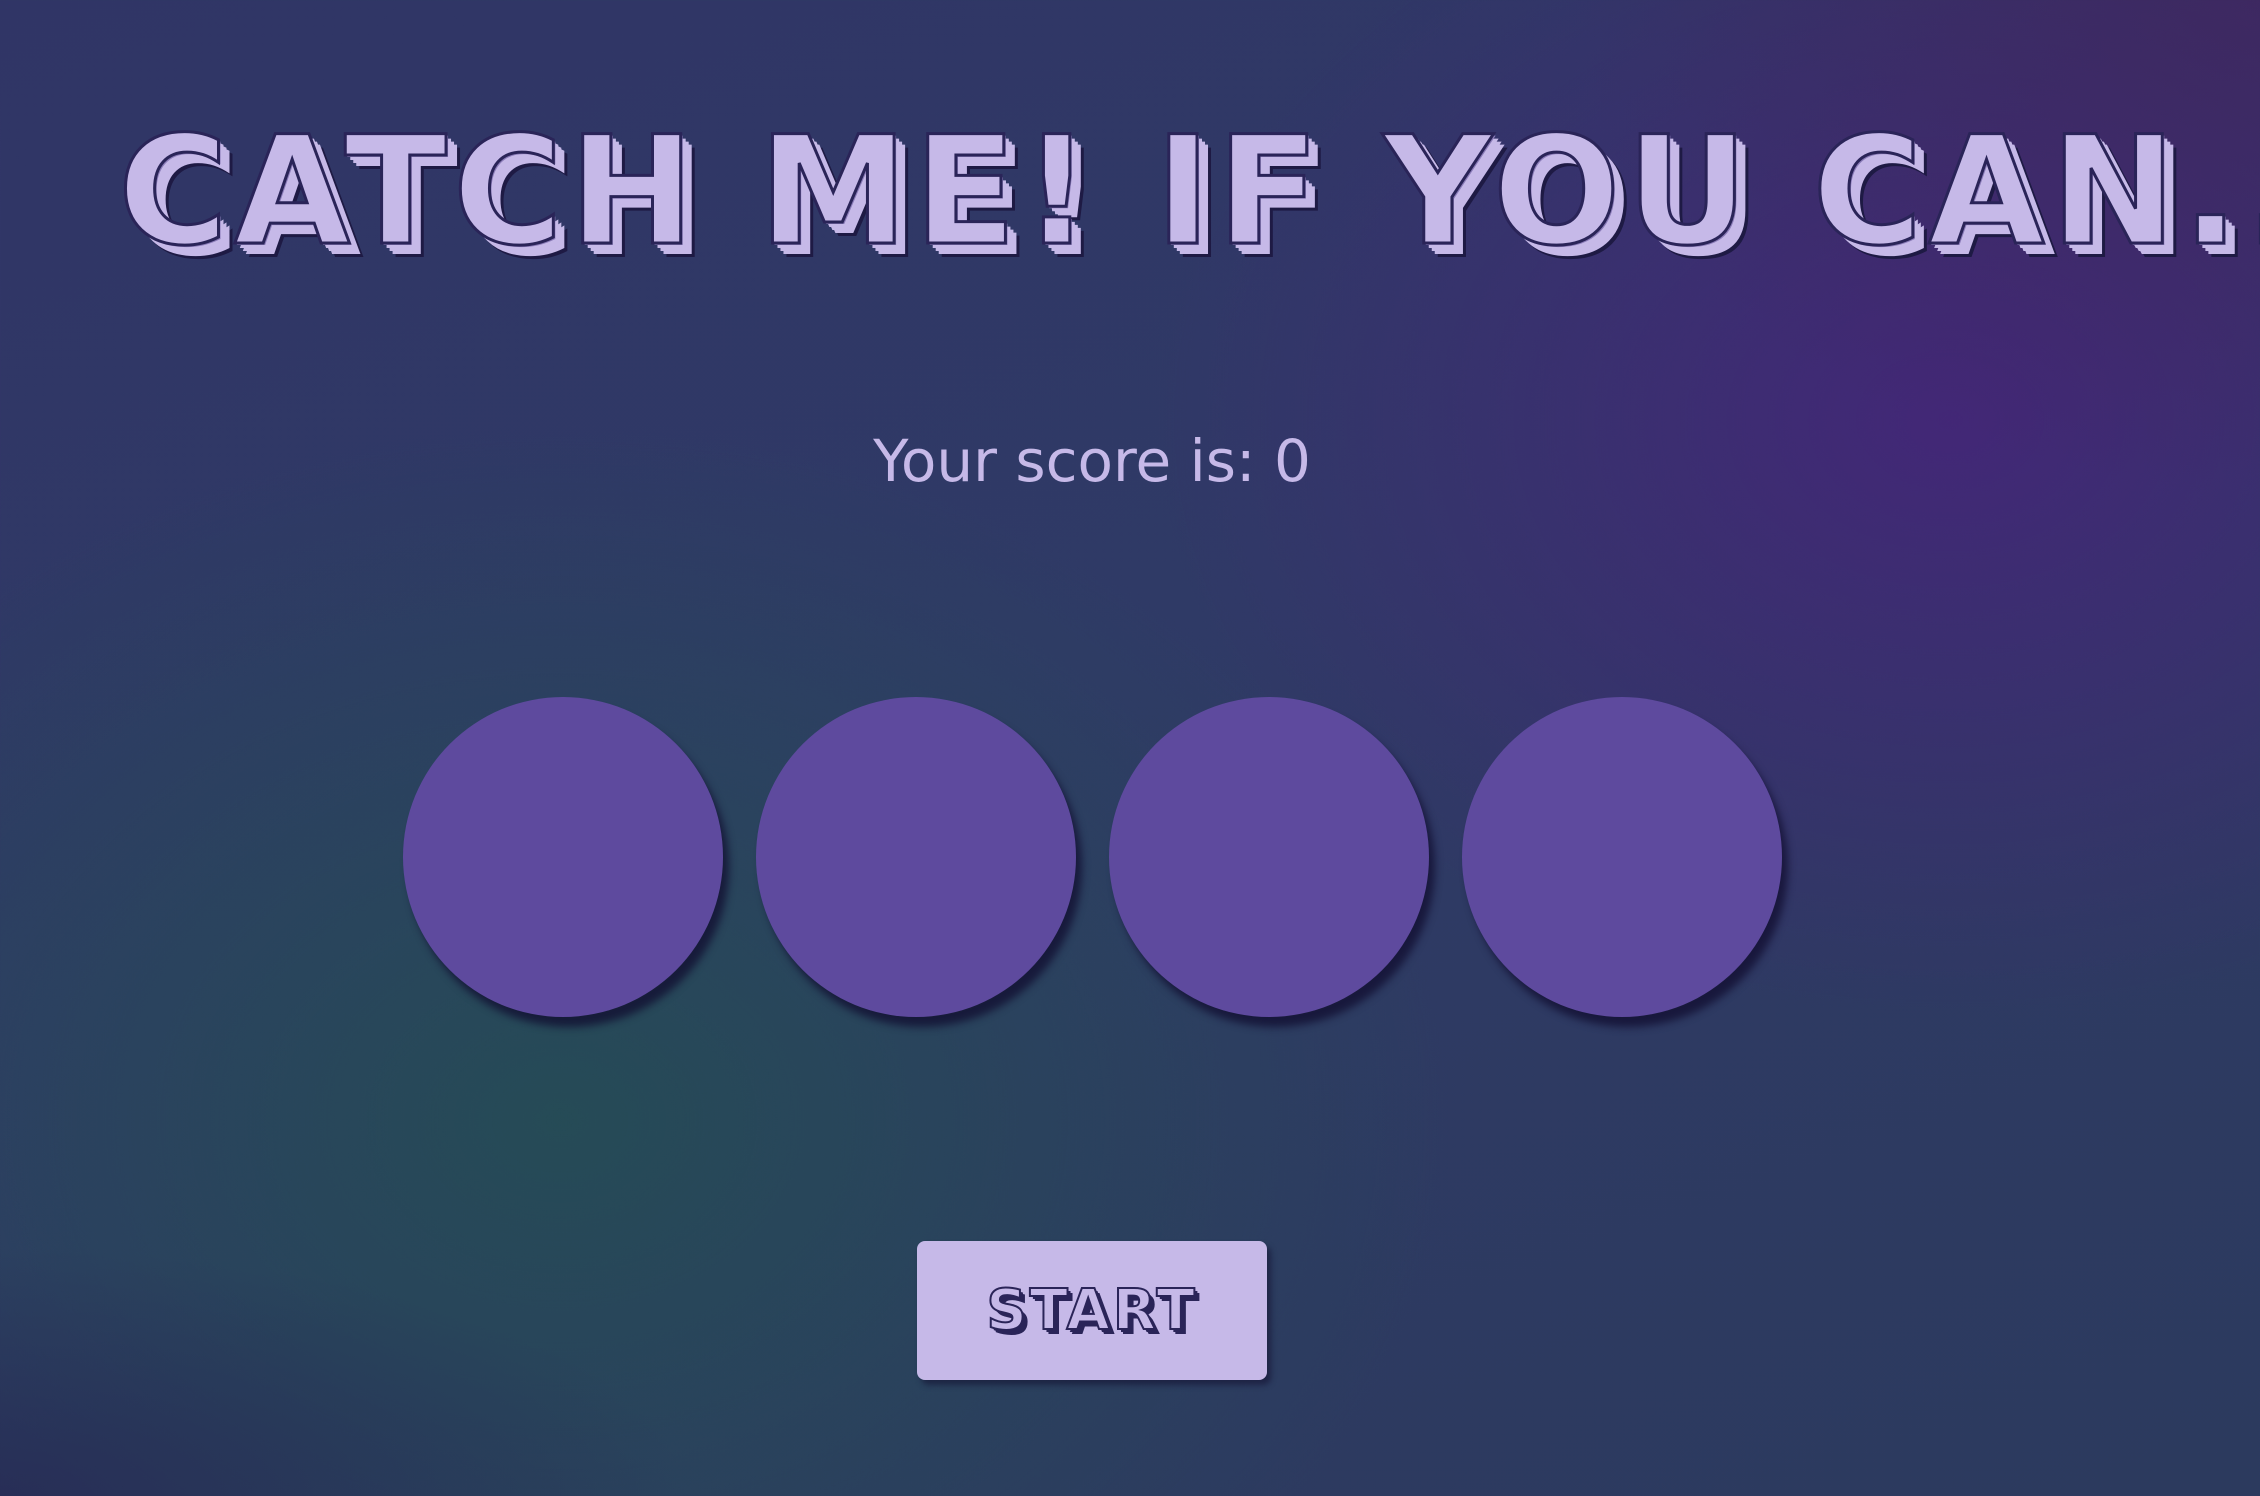  What do you see at coordinates (1103, 857) in the screenshot?
I see `hole-row` at bounding box center [1103, 857].